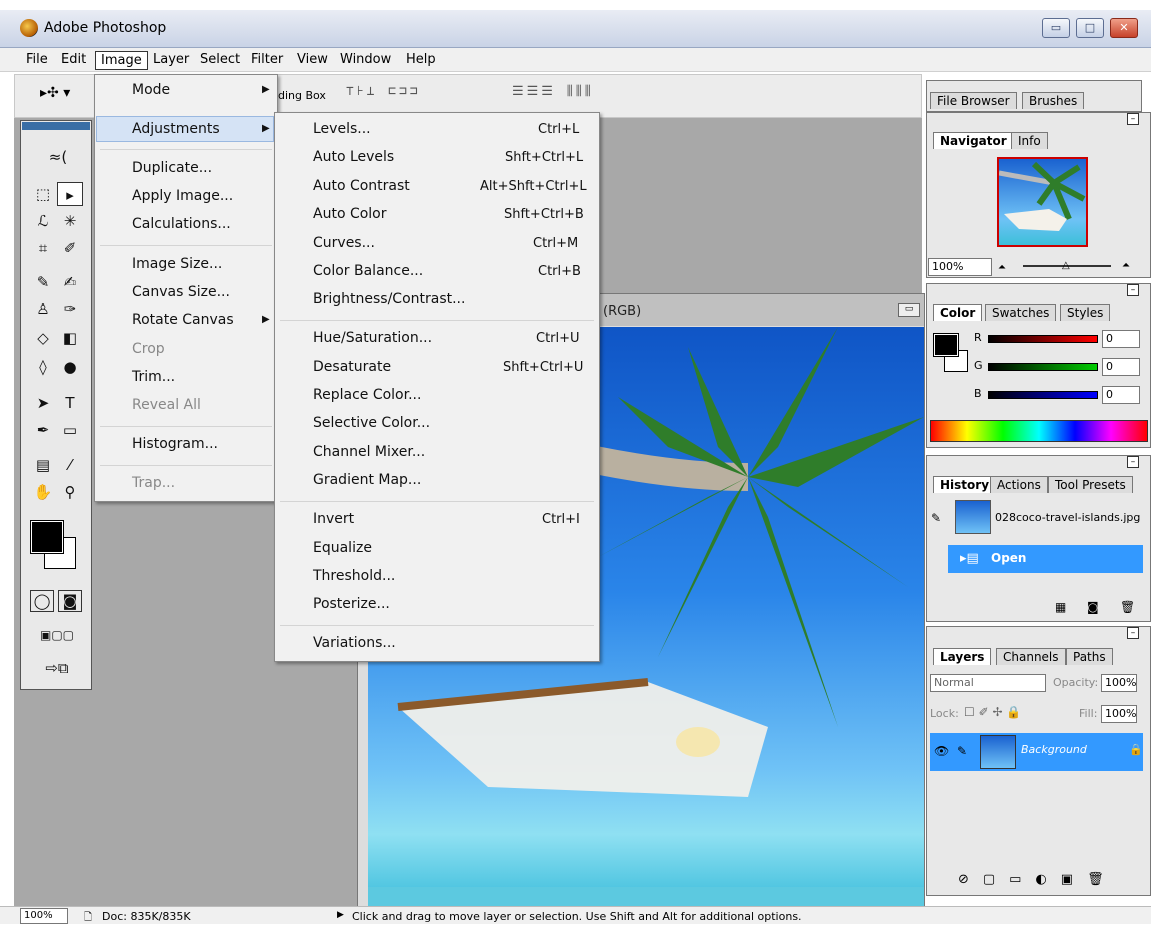 The width and height of the screenshot is (1151, 927). Describe the element at coordinates (43, 309) in the screenshot. I see `clone-stamp-icon: ♙` at that location.